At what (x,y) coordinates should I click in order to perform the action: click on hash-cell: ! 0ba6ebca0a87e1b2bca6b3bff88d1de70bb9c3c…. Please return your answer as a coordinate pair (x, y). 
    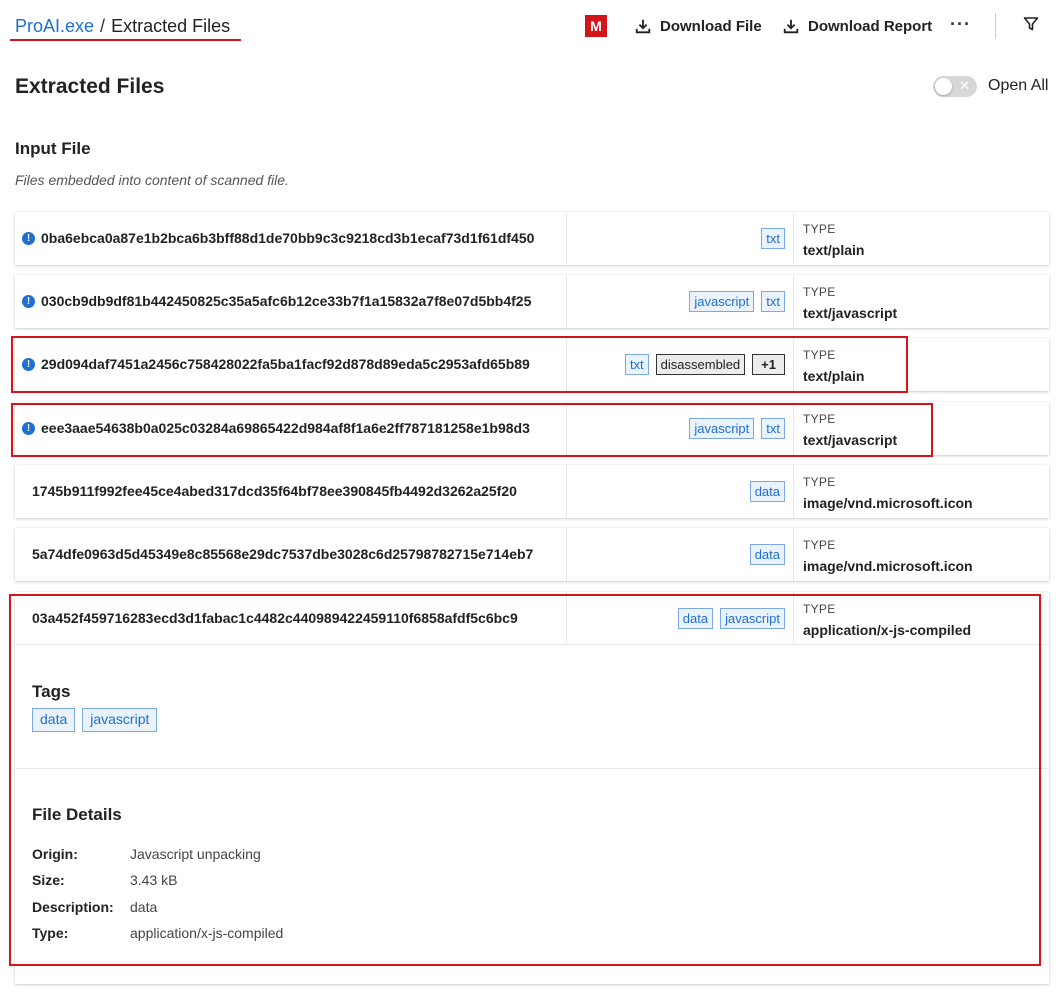
    Looking at the image, I should click on (291, 238).